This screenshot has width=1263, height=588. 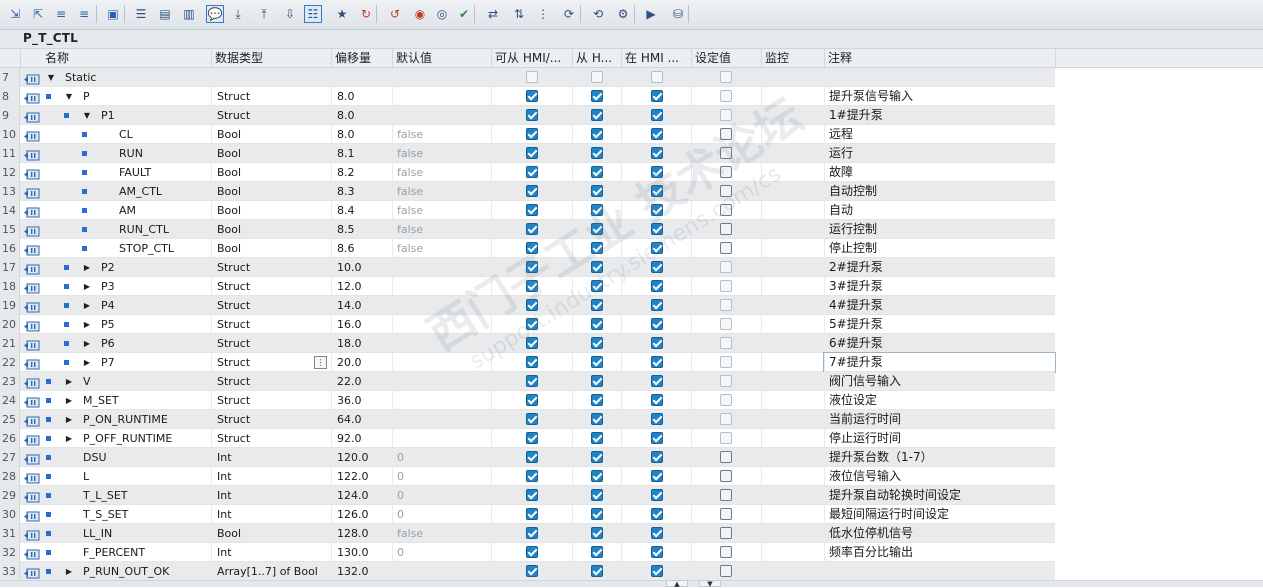 I want to click on row-number: 12, so click(x=10, y=172).